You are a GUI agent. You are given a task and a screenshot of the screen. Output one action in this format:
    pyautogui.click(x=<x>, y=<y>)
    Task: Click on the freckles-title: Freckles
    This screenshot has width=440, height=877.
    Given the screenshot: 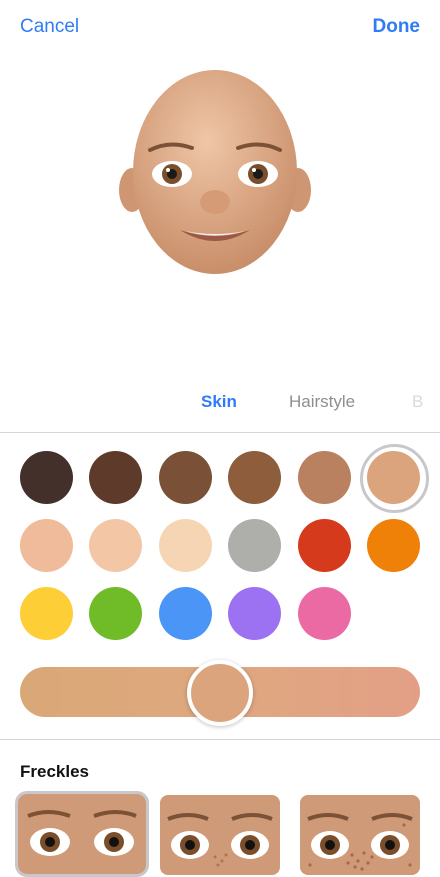 What is the action you would take?
    pyautogui.click(x=54, y=771)
    